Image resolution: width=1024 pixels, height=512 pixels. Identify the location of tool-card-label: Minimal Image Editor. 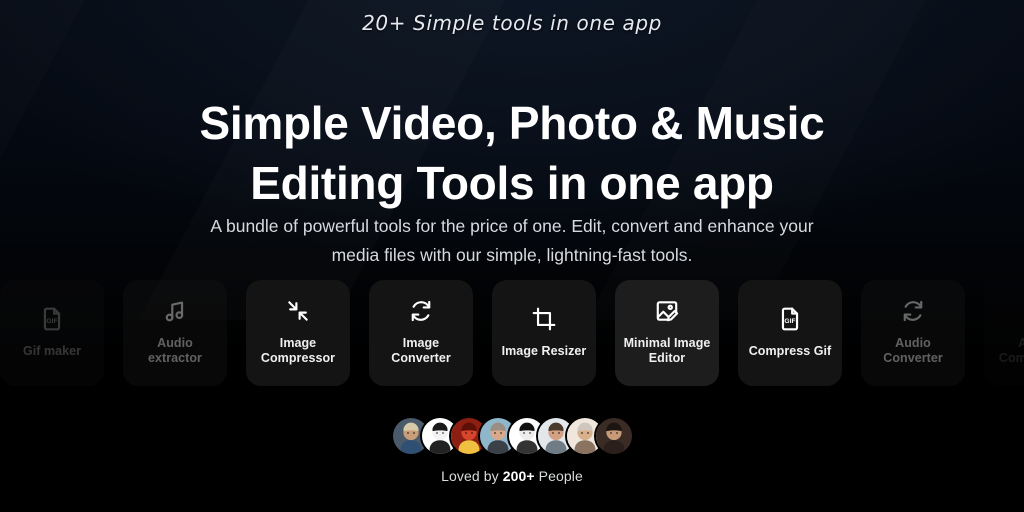
(667, 350).